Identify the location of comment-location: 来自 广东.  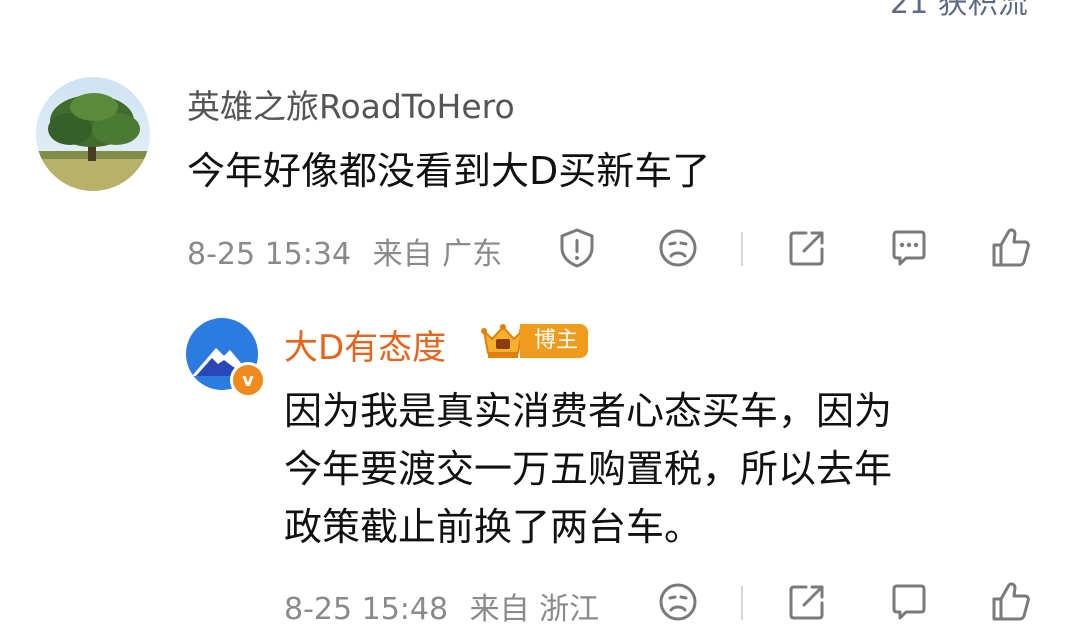
(437, 254).